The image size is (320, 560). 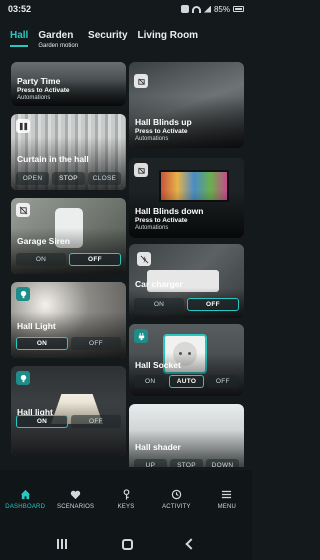 I want to click on system-navigation-bar, so click(x=126, y=544).